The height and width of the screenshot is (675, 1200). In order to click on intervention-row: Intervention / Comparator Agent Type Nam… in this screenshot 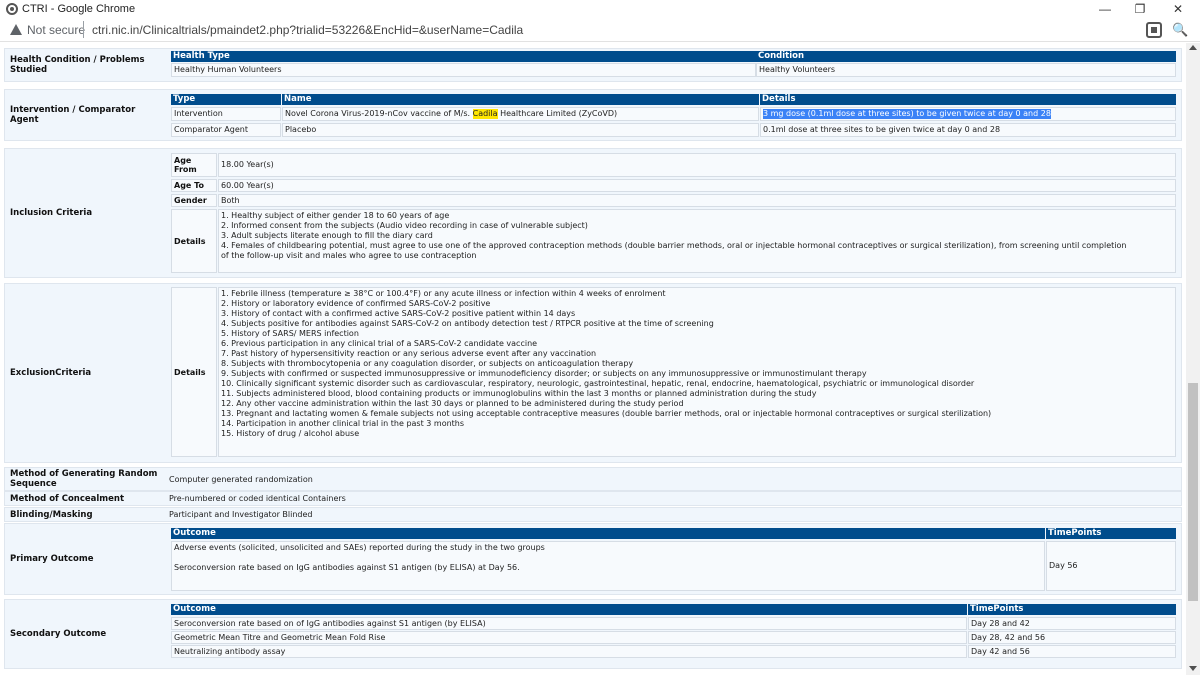, I will do `click(593, 115)`.